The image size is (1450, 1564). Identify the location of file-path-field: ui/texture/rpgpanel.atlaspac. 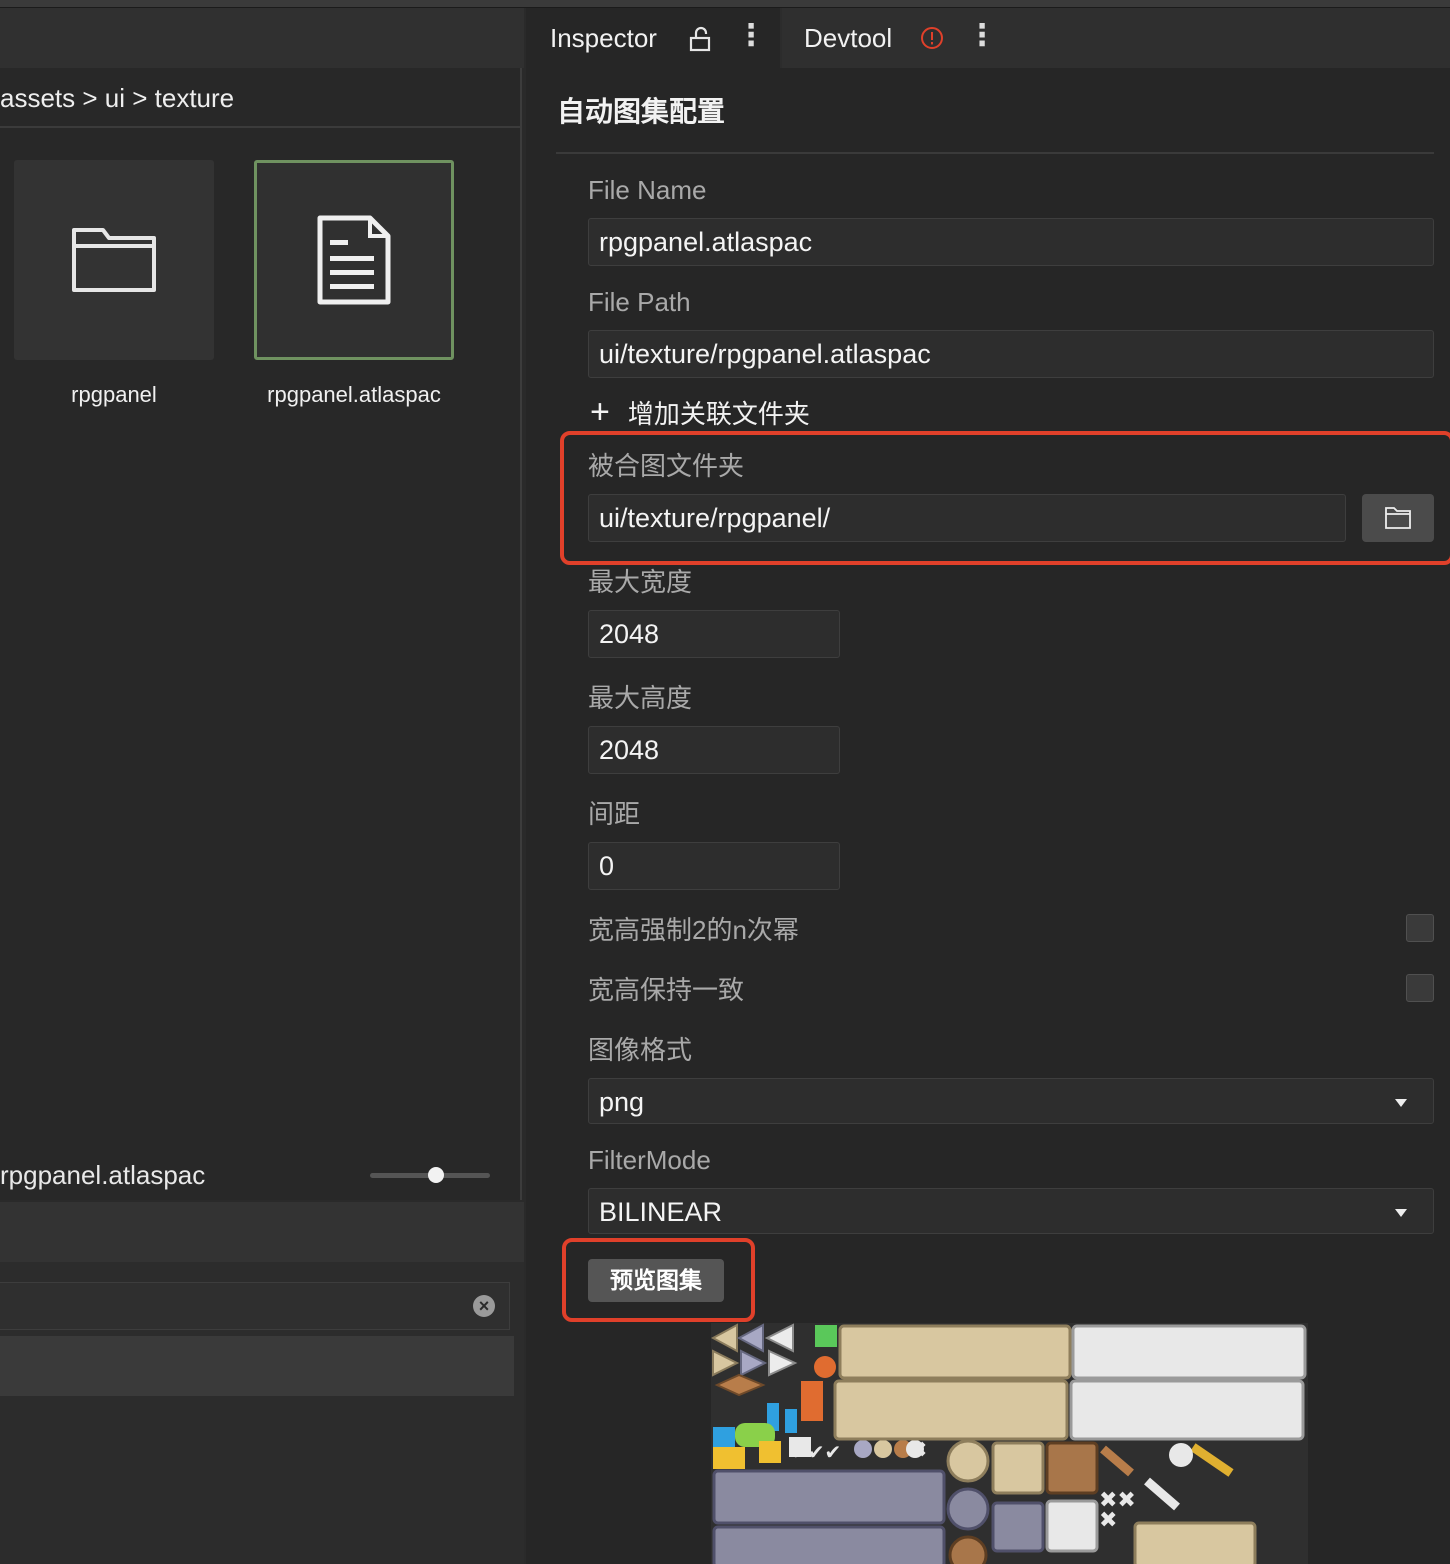
(1011, 354).